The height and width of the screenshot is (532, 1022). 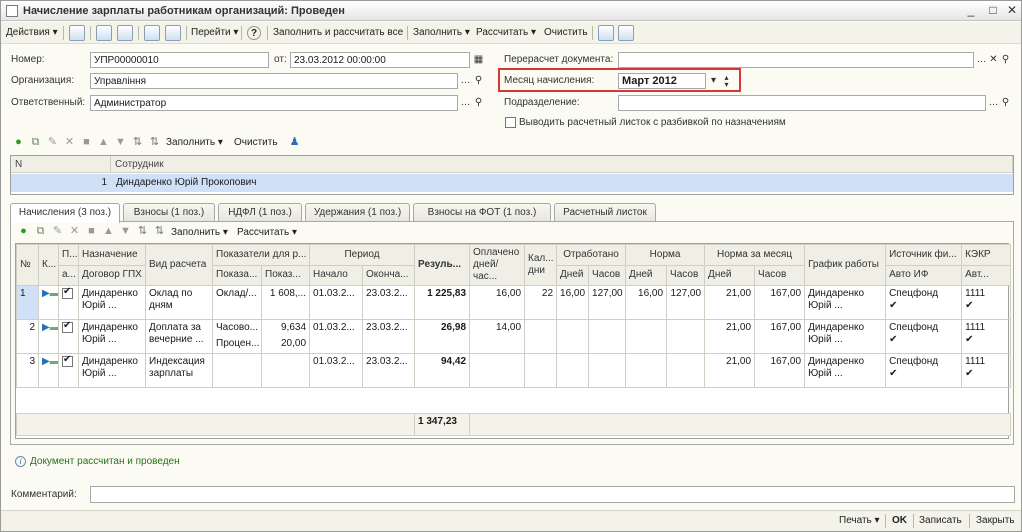 What do you see at coordinates (713, 81) in the screenshot?
I see `chevron-down-icon: ▾` at bounding box center [713, 81].